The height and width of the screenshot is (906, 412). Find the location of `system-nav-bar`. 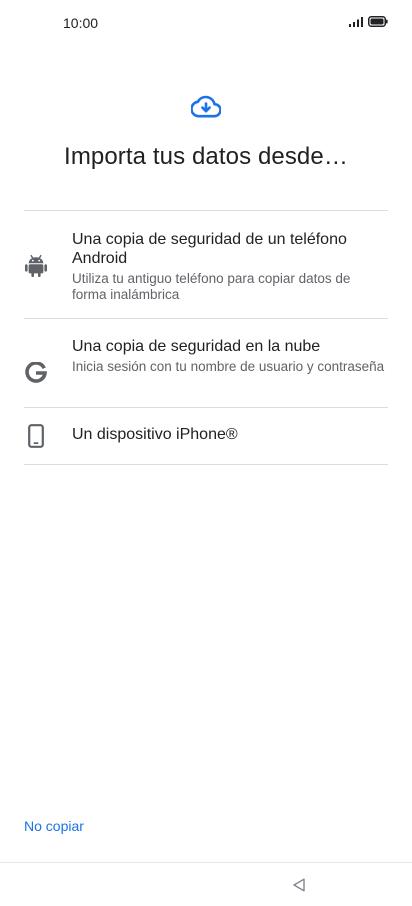

system-nav-bar is located at coordinates (206, 884).